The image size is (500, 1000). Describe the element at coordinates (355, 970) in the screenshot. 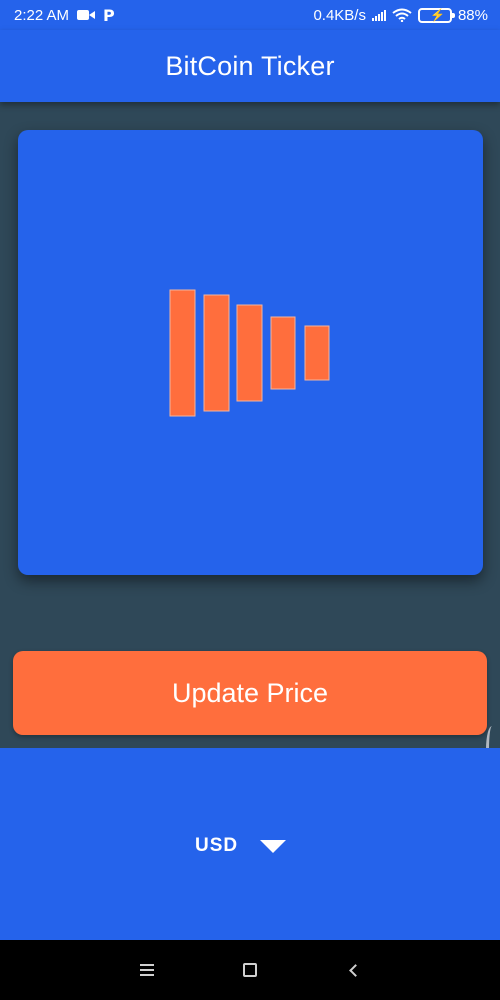

I see `back-icon` at that location.